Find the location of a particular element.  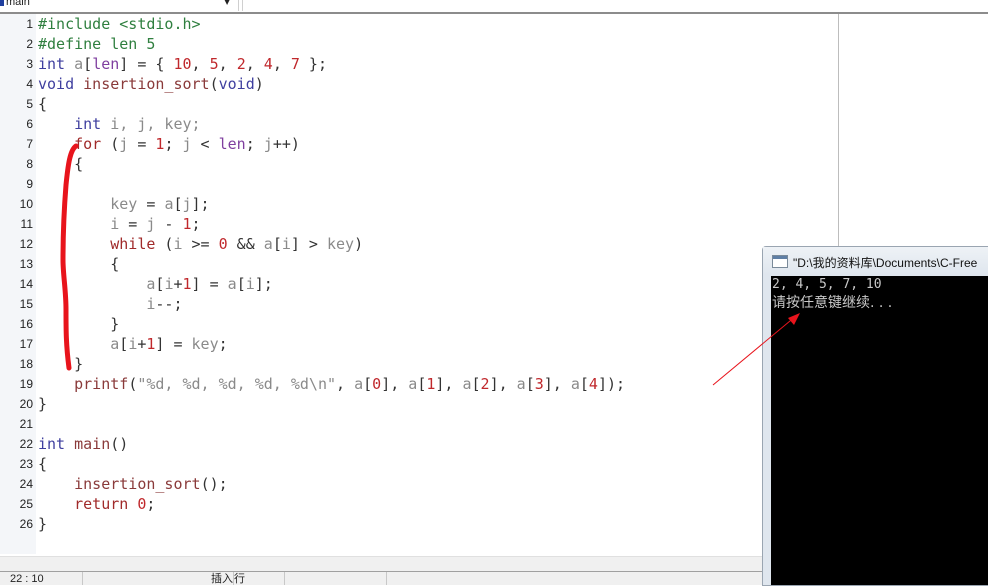

code-line: 3 int a[len] = { 10, 5, 2, 4, 7 }; is located at coordinates (380, 64).